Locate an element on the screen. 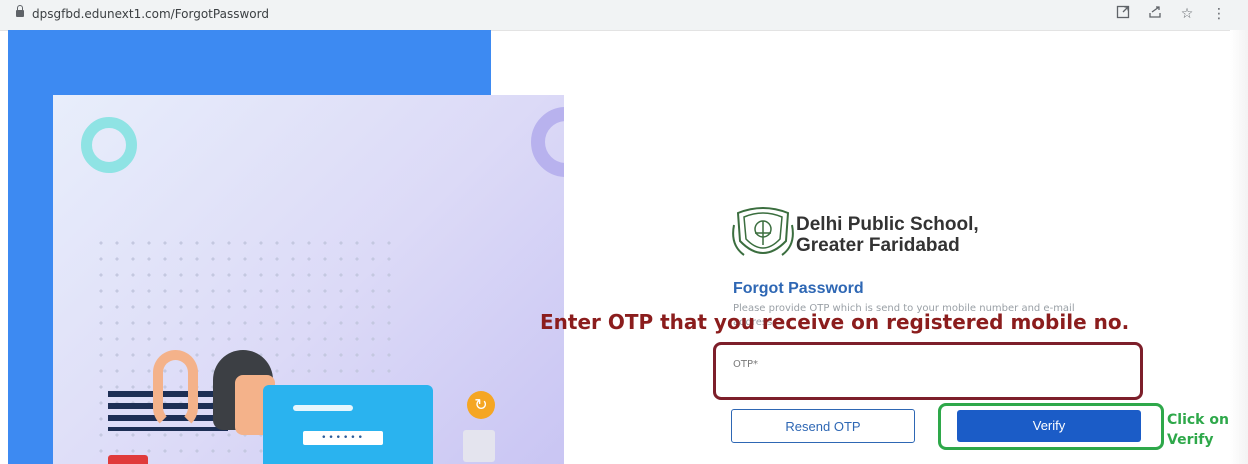  school-logo is located at coordinates (763, 235).